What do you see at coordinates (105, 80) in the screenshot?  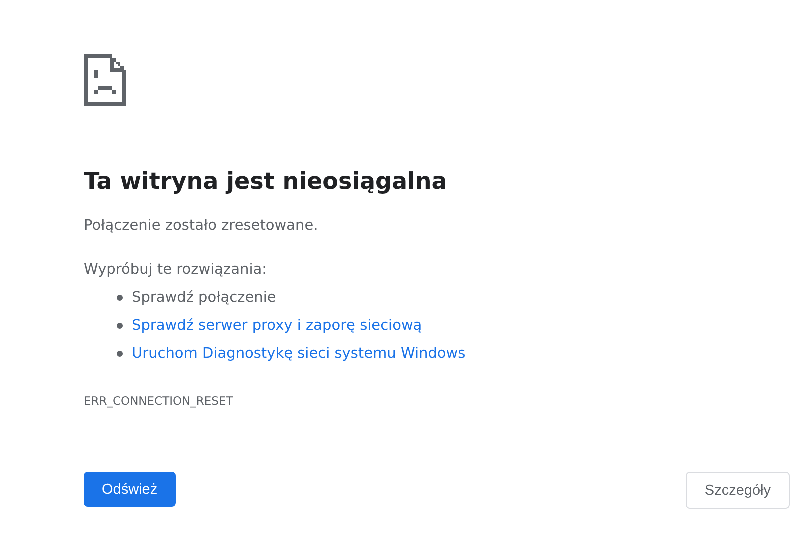 I see `sad-page-icon` at bounding box center [105, 80].